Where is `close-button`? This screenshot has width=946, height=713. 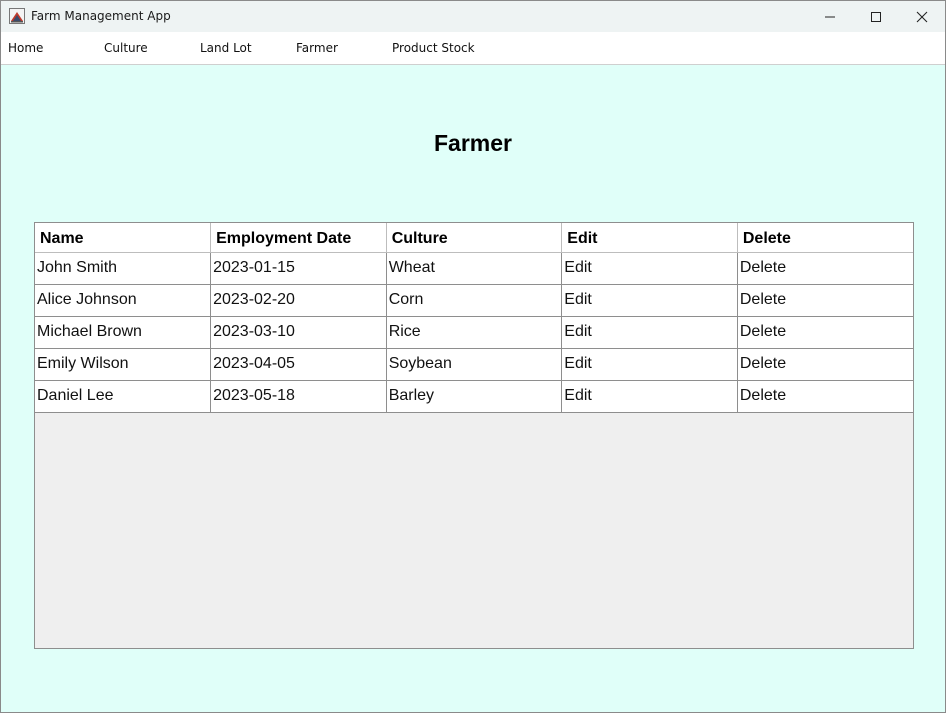
close-button is located at coordinates (922, 16).